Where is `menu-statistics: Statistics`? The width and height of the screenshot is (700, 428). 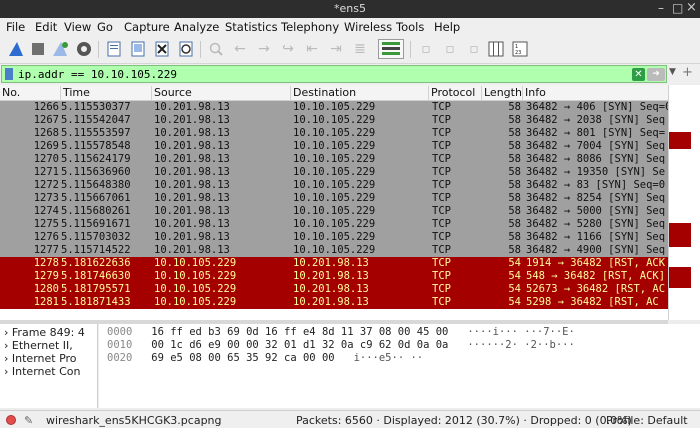
menu-statistics: Statistics is located at coordinates (251, 27).